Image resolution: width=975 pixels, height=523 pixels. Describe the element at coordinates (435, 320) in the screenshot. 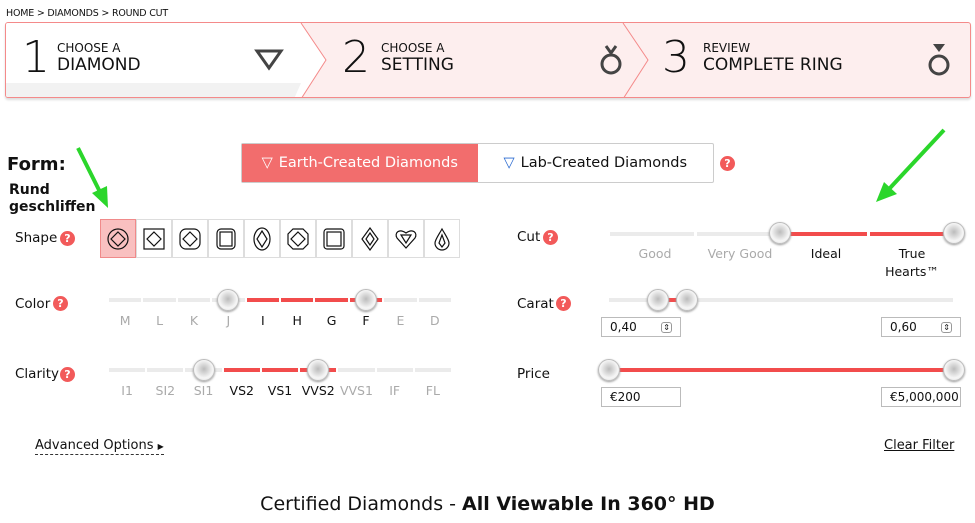

I see `color-tick: D` at that location.